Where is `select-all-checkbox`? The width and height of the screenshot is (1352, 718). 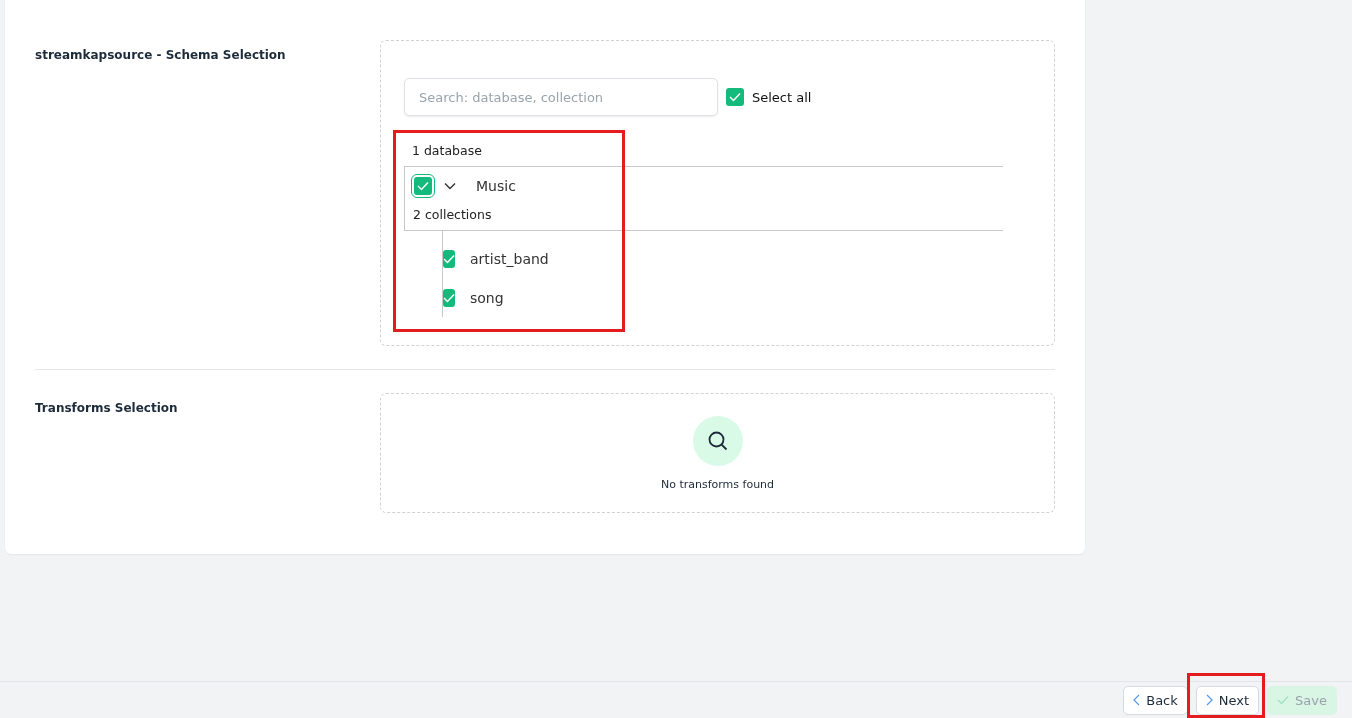 select-all-checkbox is located at coordinates (735, 97).